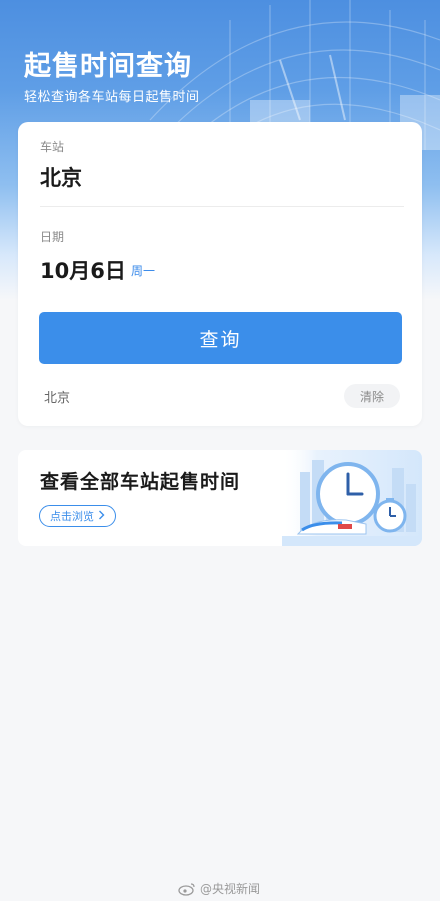 The width and height of the screenshot is (440, 901). Describe the element at coordinates (140, 482) in the screenshot. I see `banner-title: 查看全部车站起售时间` at that location.